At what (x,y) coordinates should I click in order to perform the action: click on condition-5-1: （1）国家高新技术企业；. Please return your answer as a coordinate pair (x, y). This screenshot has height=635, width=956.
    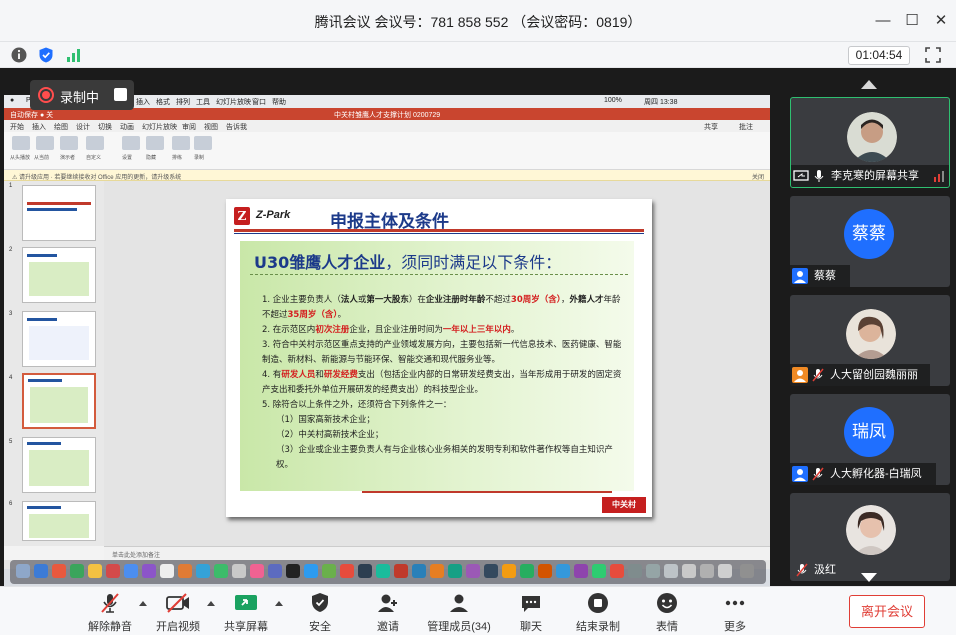
    Looking at the image, I should click on (325, 420).